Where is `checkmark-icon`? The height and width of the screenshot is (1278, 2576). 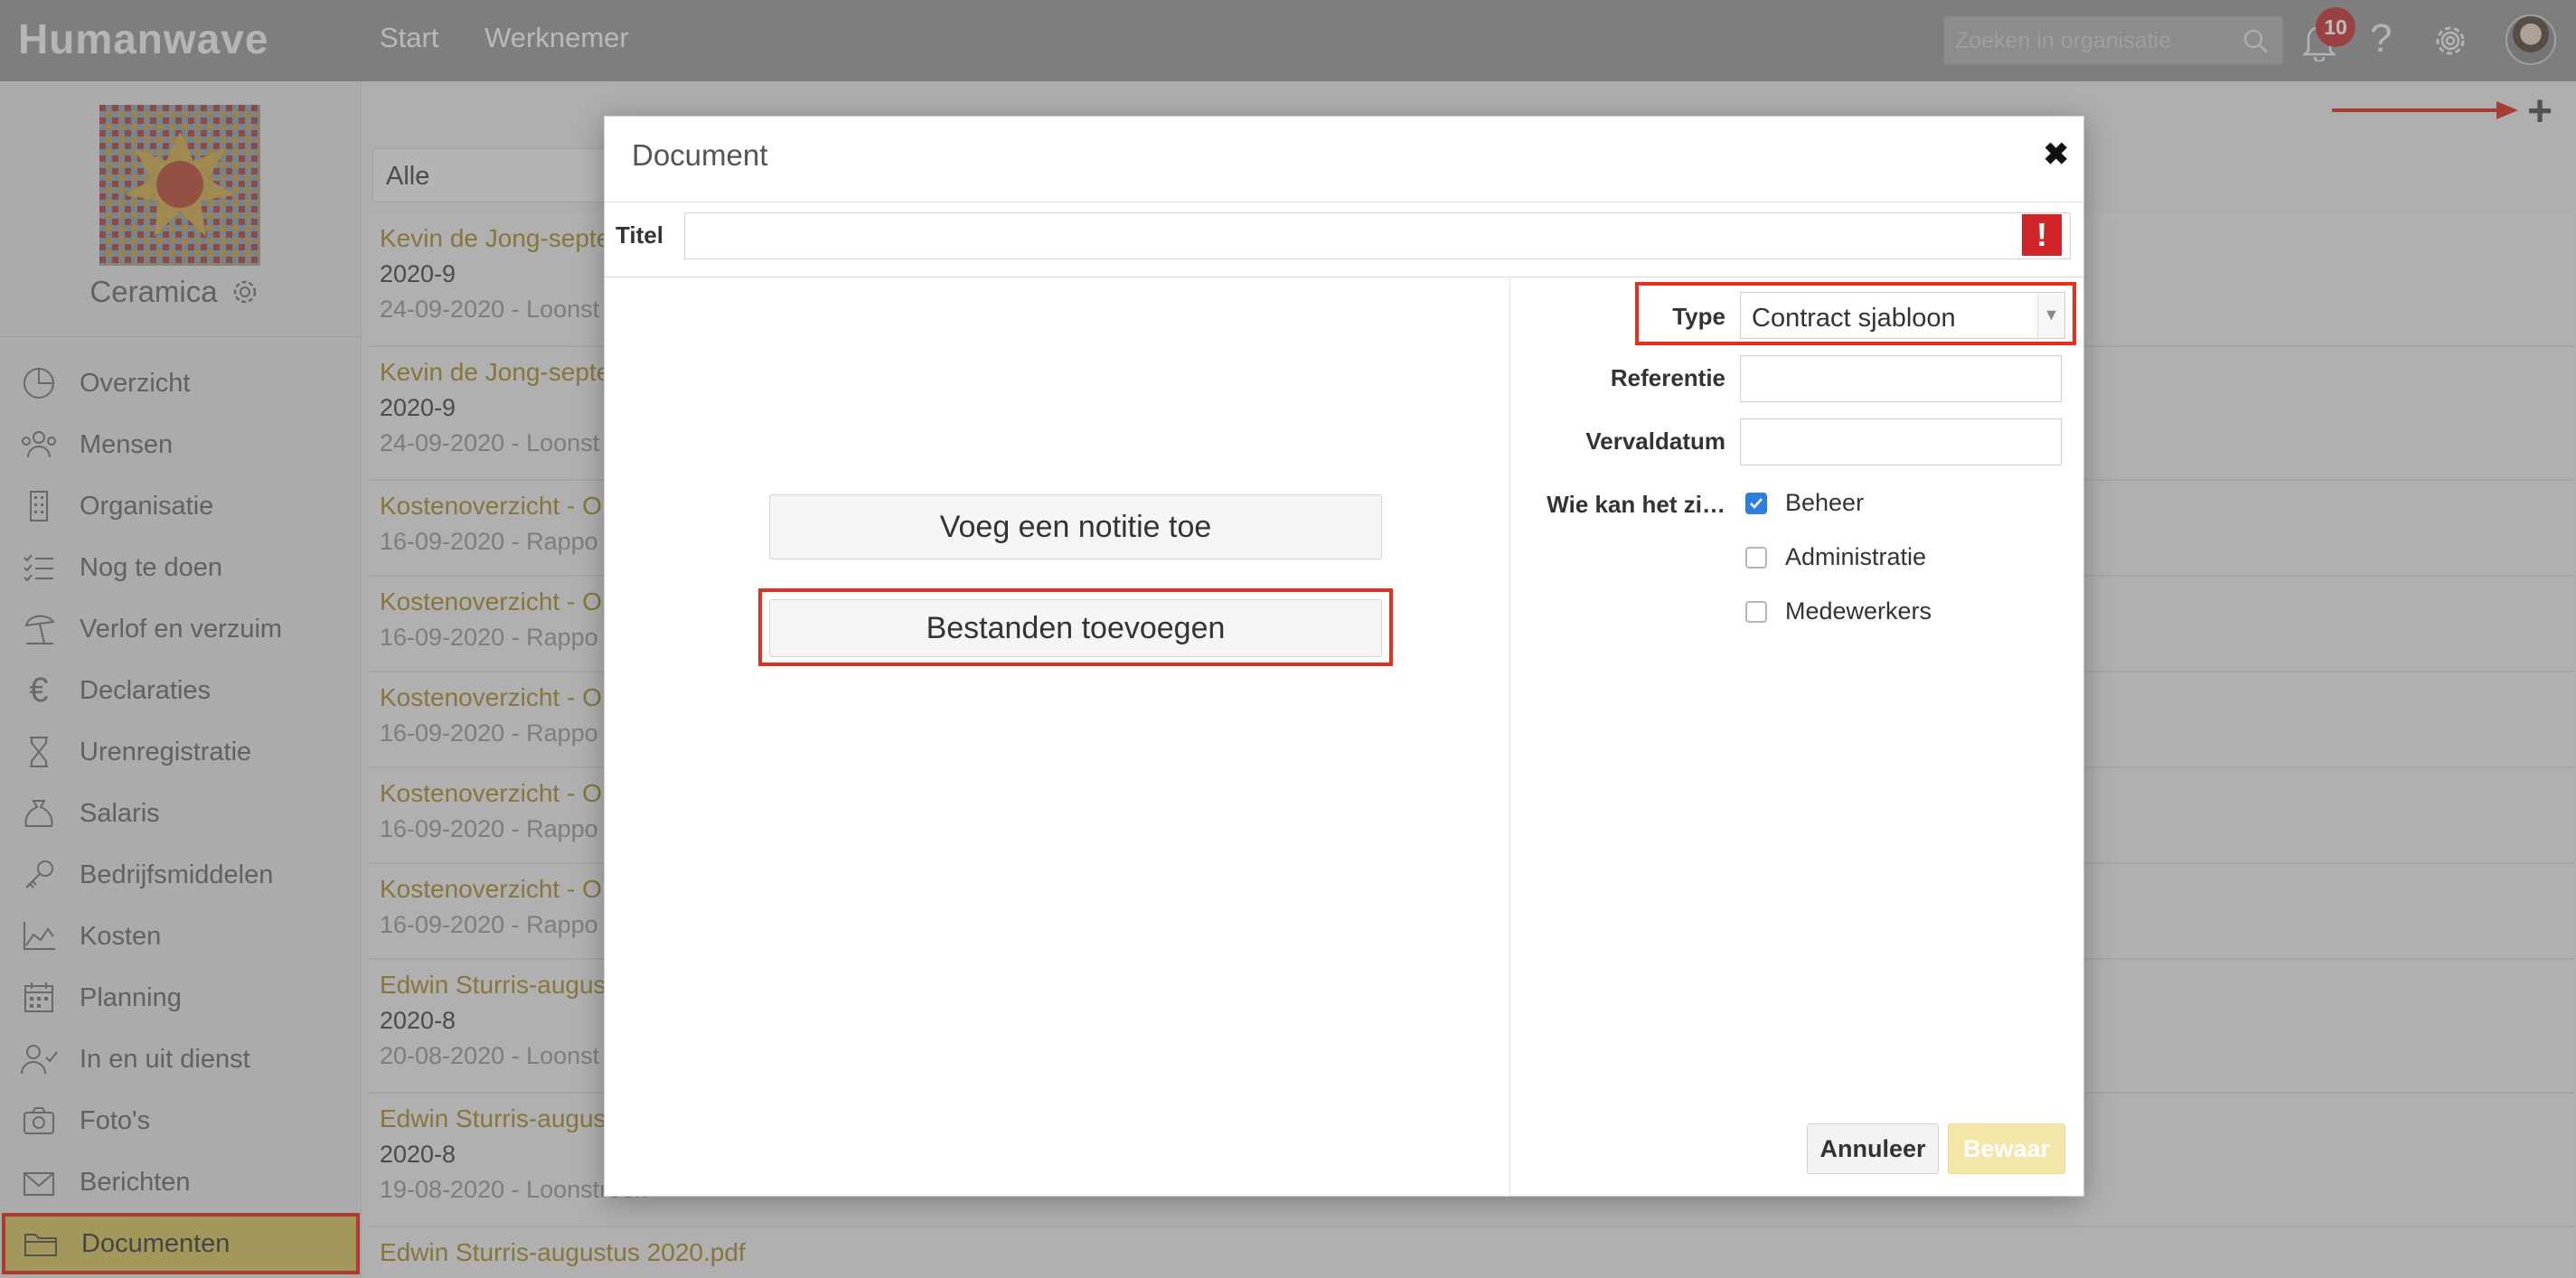
checkmark-icon is located at coordinates (1757, 503).